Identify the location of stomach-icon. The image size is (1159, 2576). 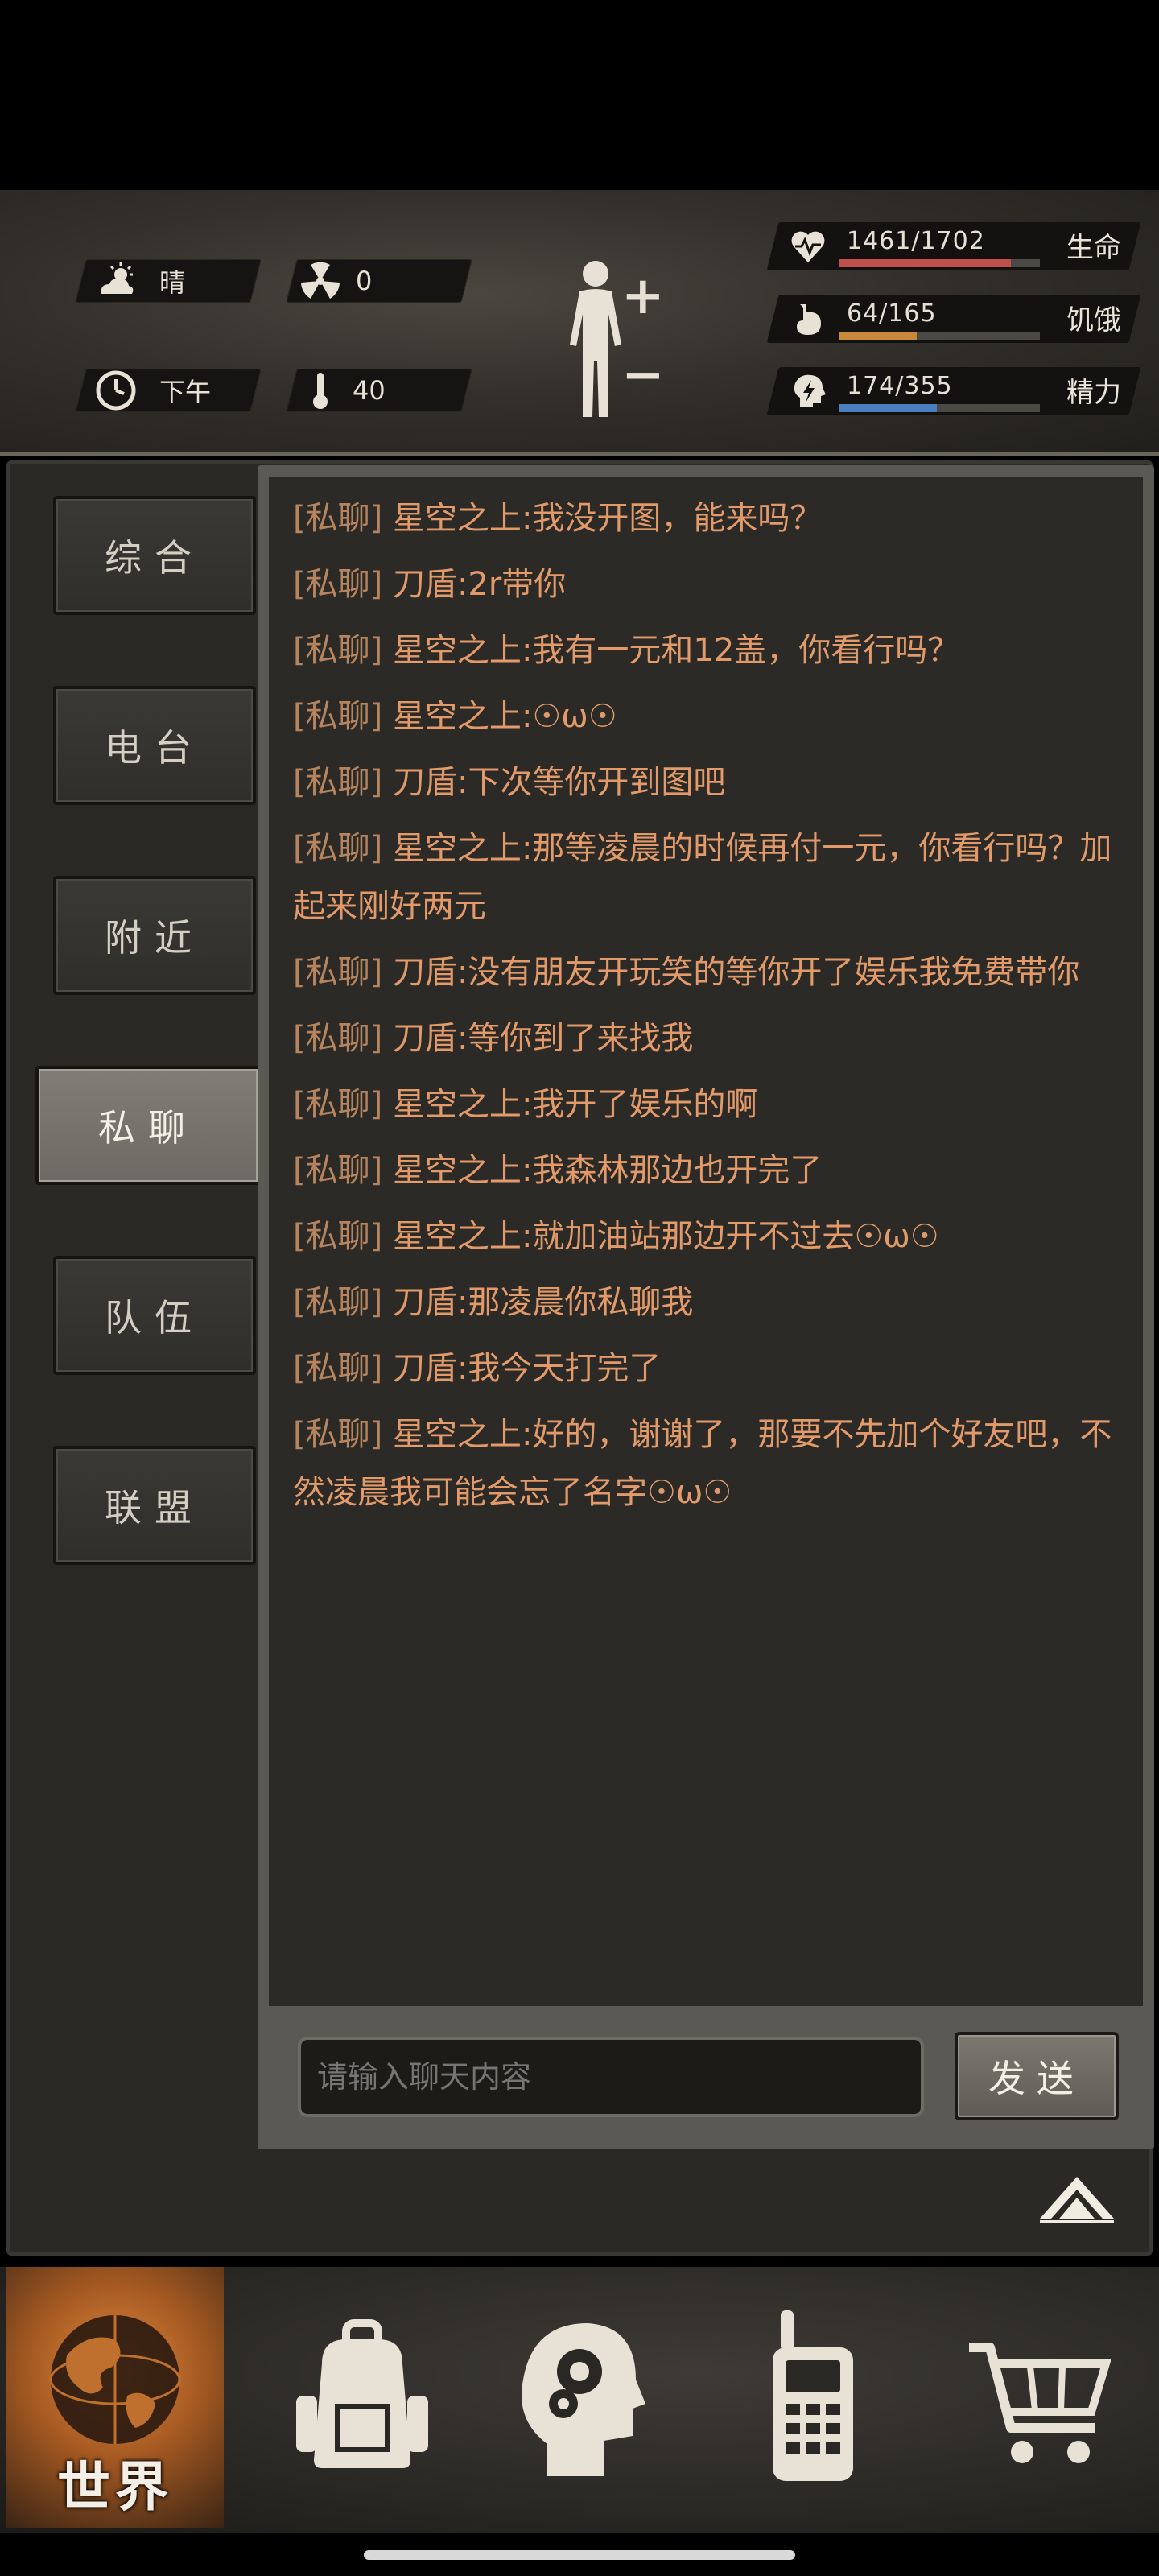
(809, 319).